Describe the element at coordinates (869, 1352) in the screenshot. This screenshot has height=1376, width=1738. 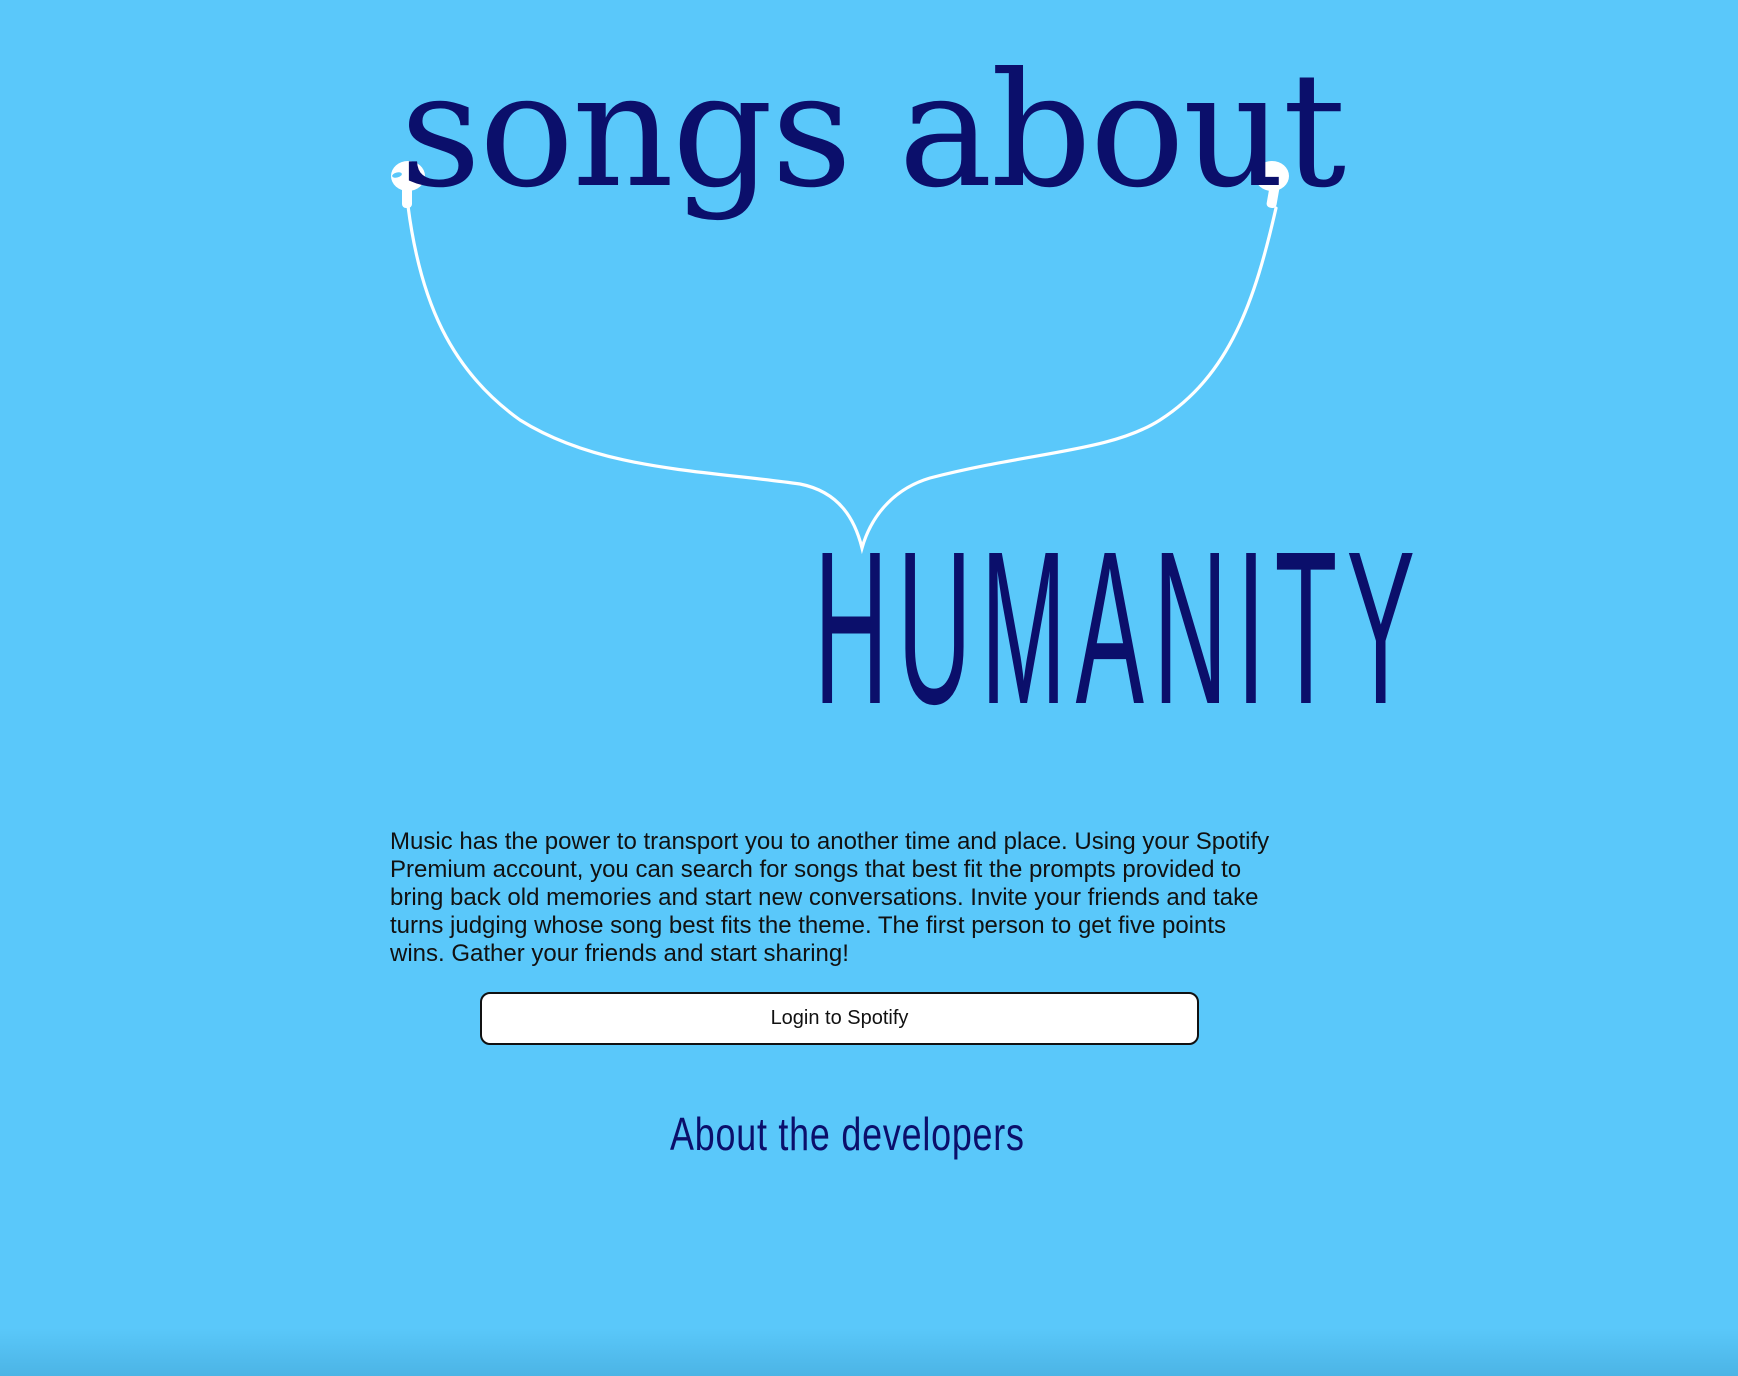
I see `bottom-shade` at that location.